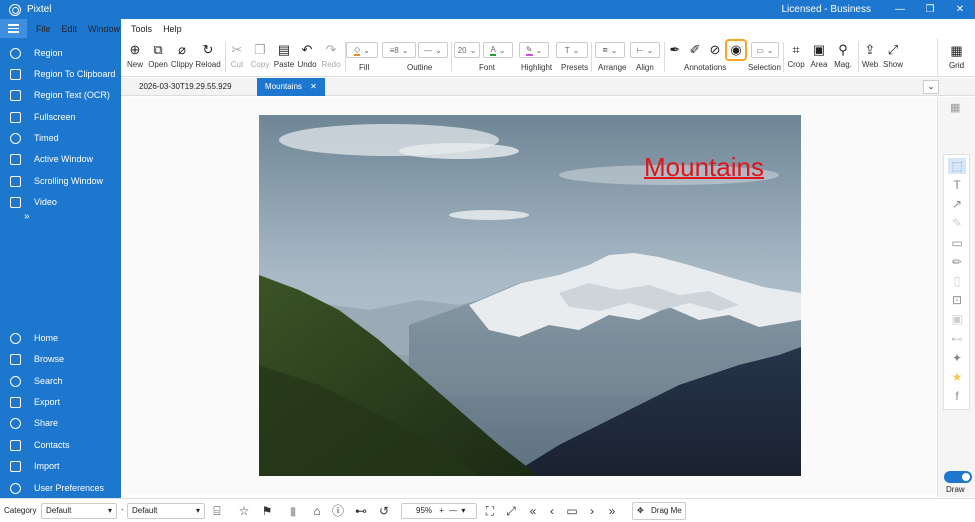  What do you see at coordinates (453, 510) in the screenshot?
I see `zoom-out-icon: —` at bounding box center [453, 510].